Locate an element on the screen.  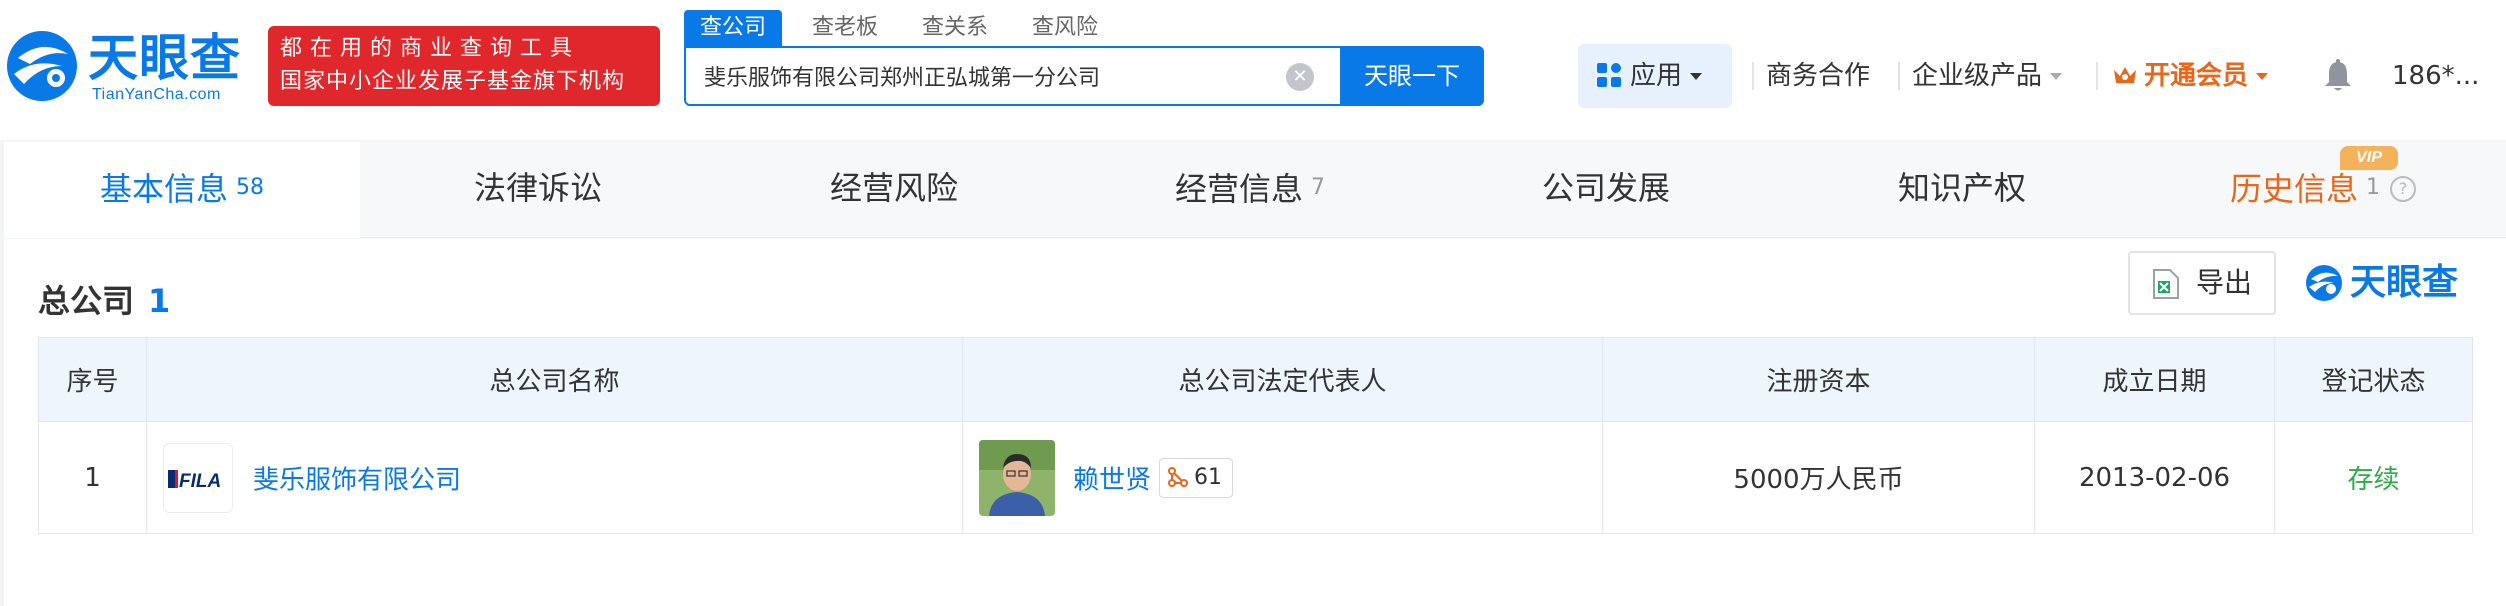
column-header-capital: 注册资本 is located at coordinates (1818, 379).